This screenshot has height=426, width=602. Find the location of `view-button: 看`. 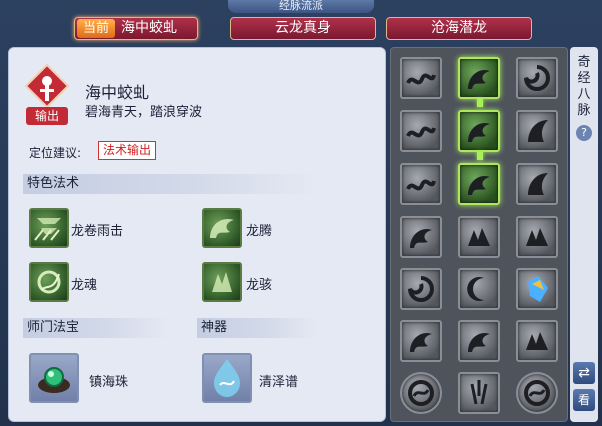

view-button: 看 is located at coordinates (584, 400).